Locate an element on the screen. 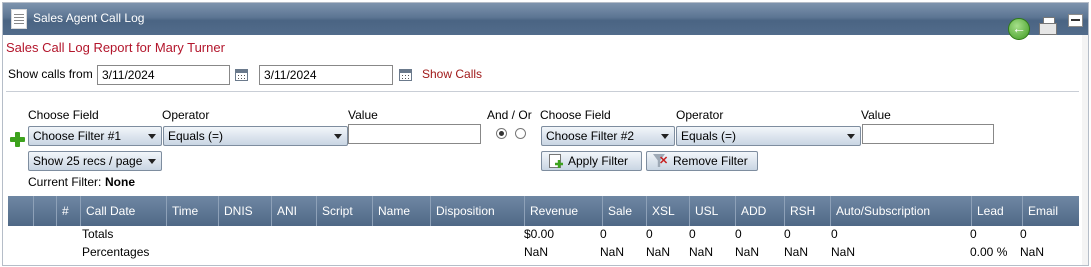  totals-usl: 0 is located at coordinates (692, 234).